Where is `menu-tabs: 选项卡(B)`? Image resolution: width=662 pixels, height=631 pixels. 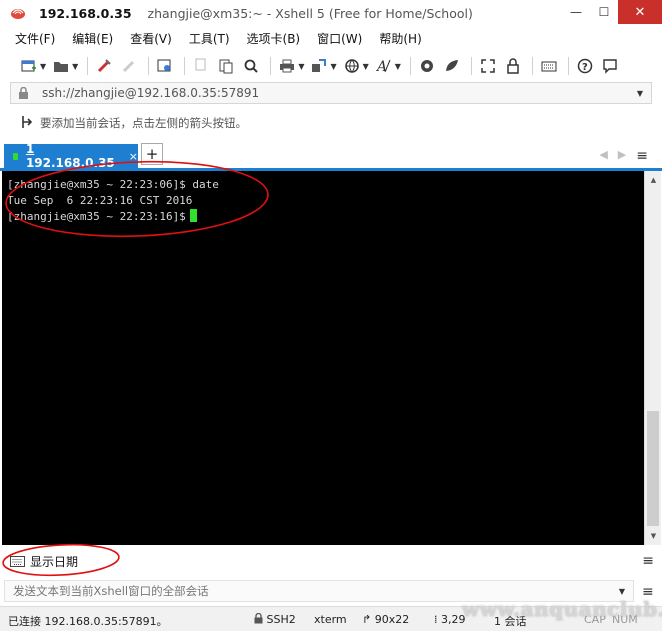
menu-tabs: 选项卡(B) is located at coordinates (274, 38).